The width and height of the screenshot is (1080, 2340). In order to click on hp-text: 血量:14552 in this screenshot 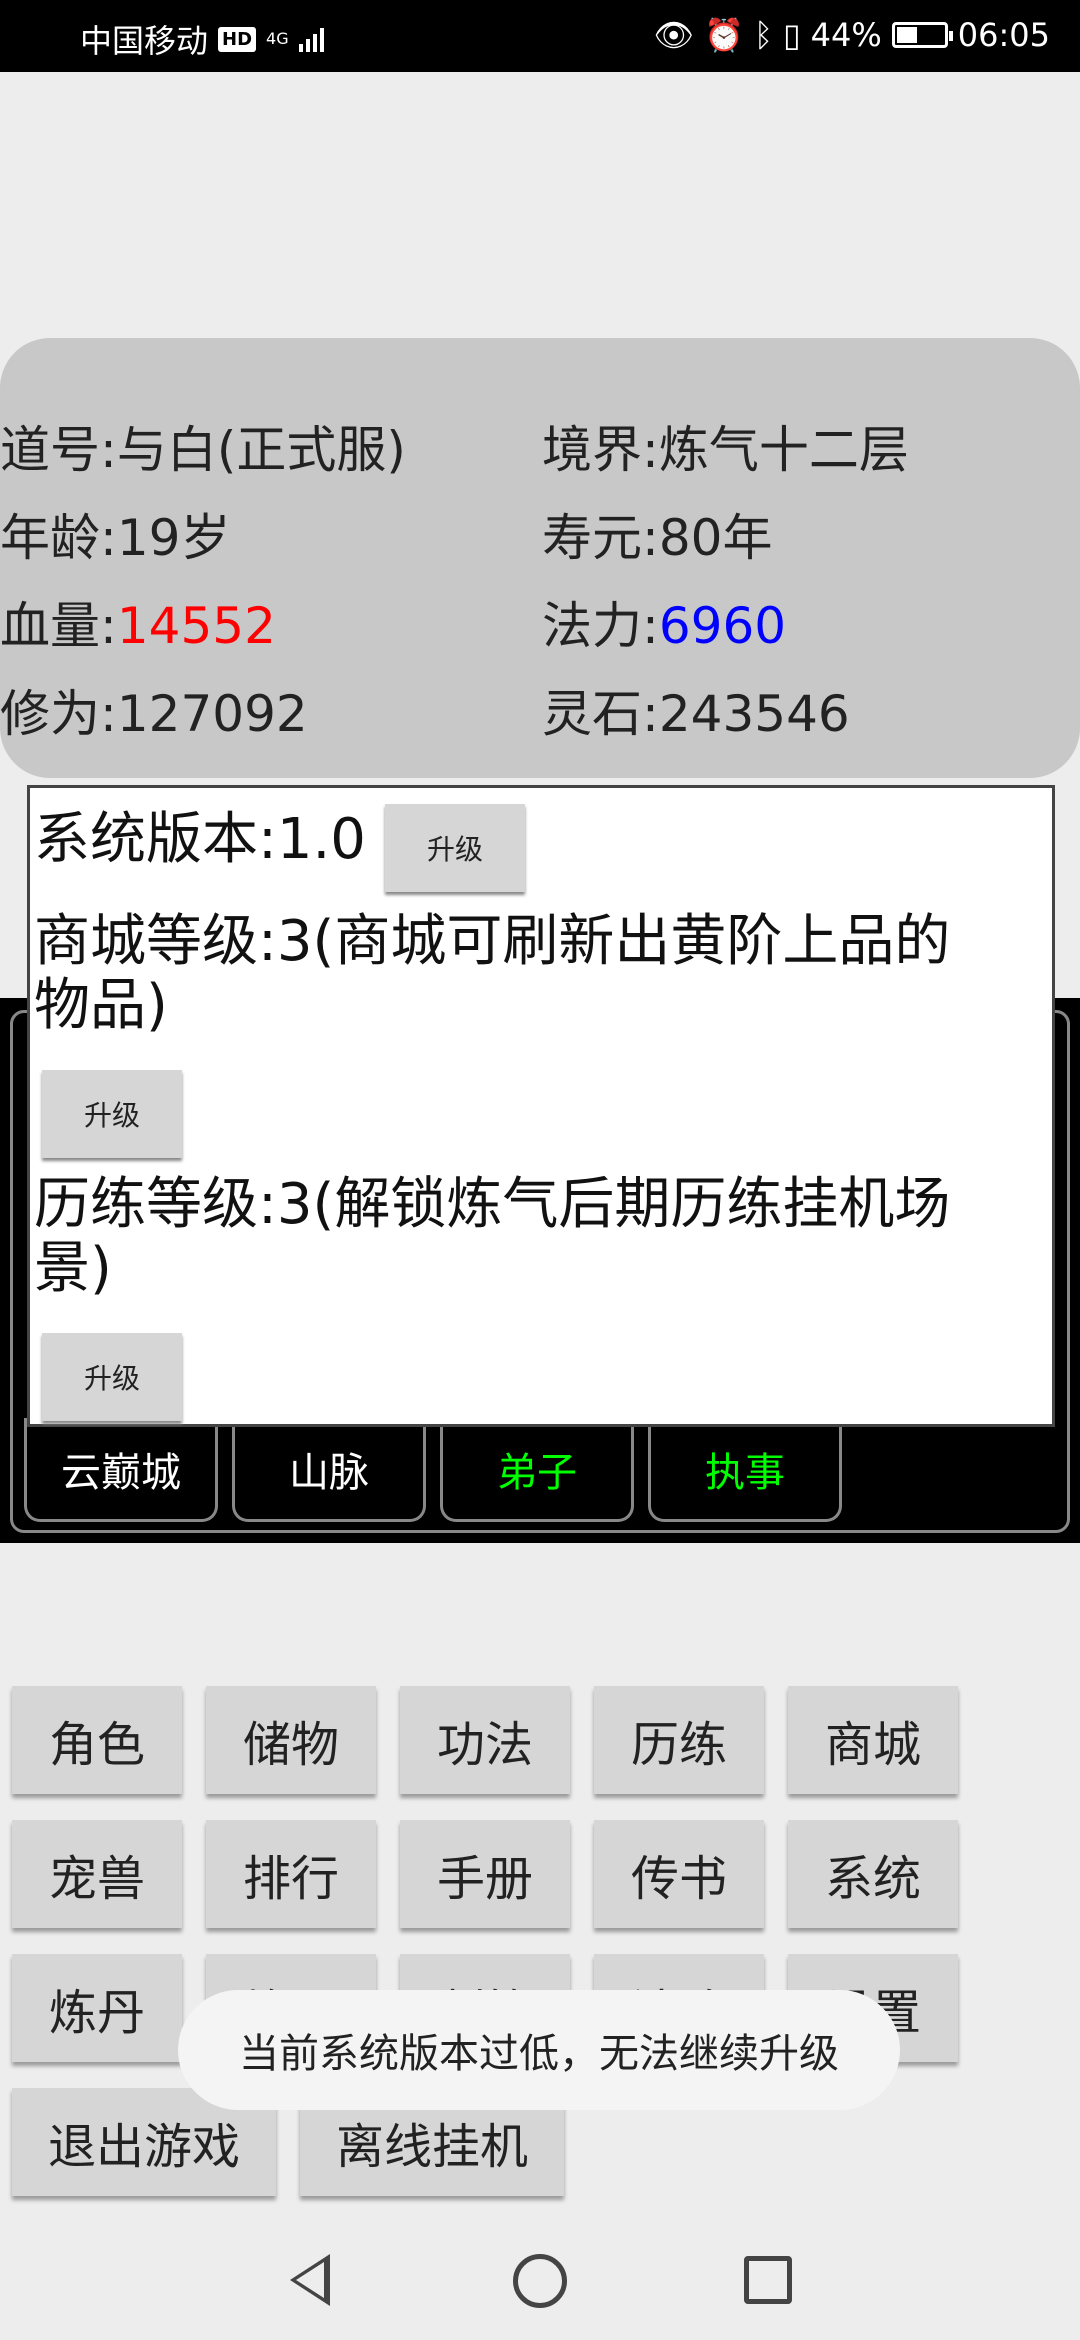, I will do `click(138, 622)`.